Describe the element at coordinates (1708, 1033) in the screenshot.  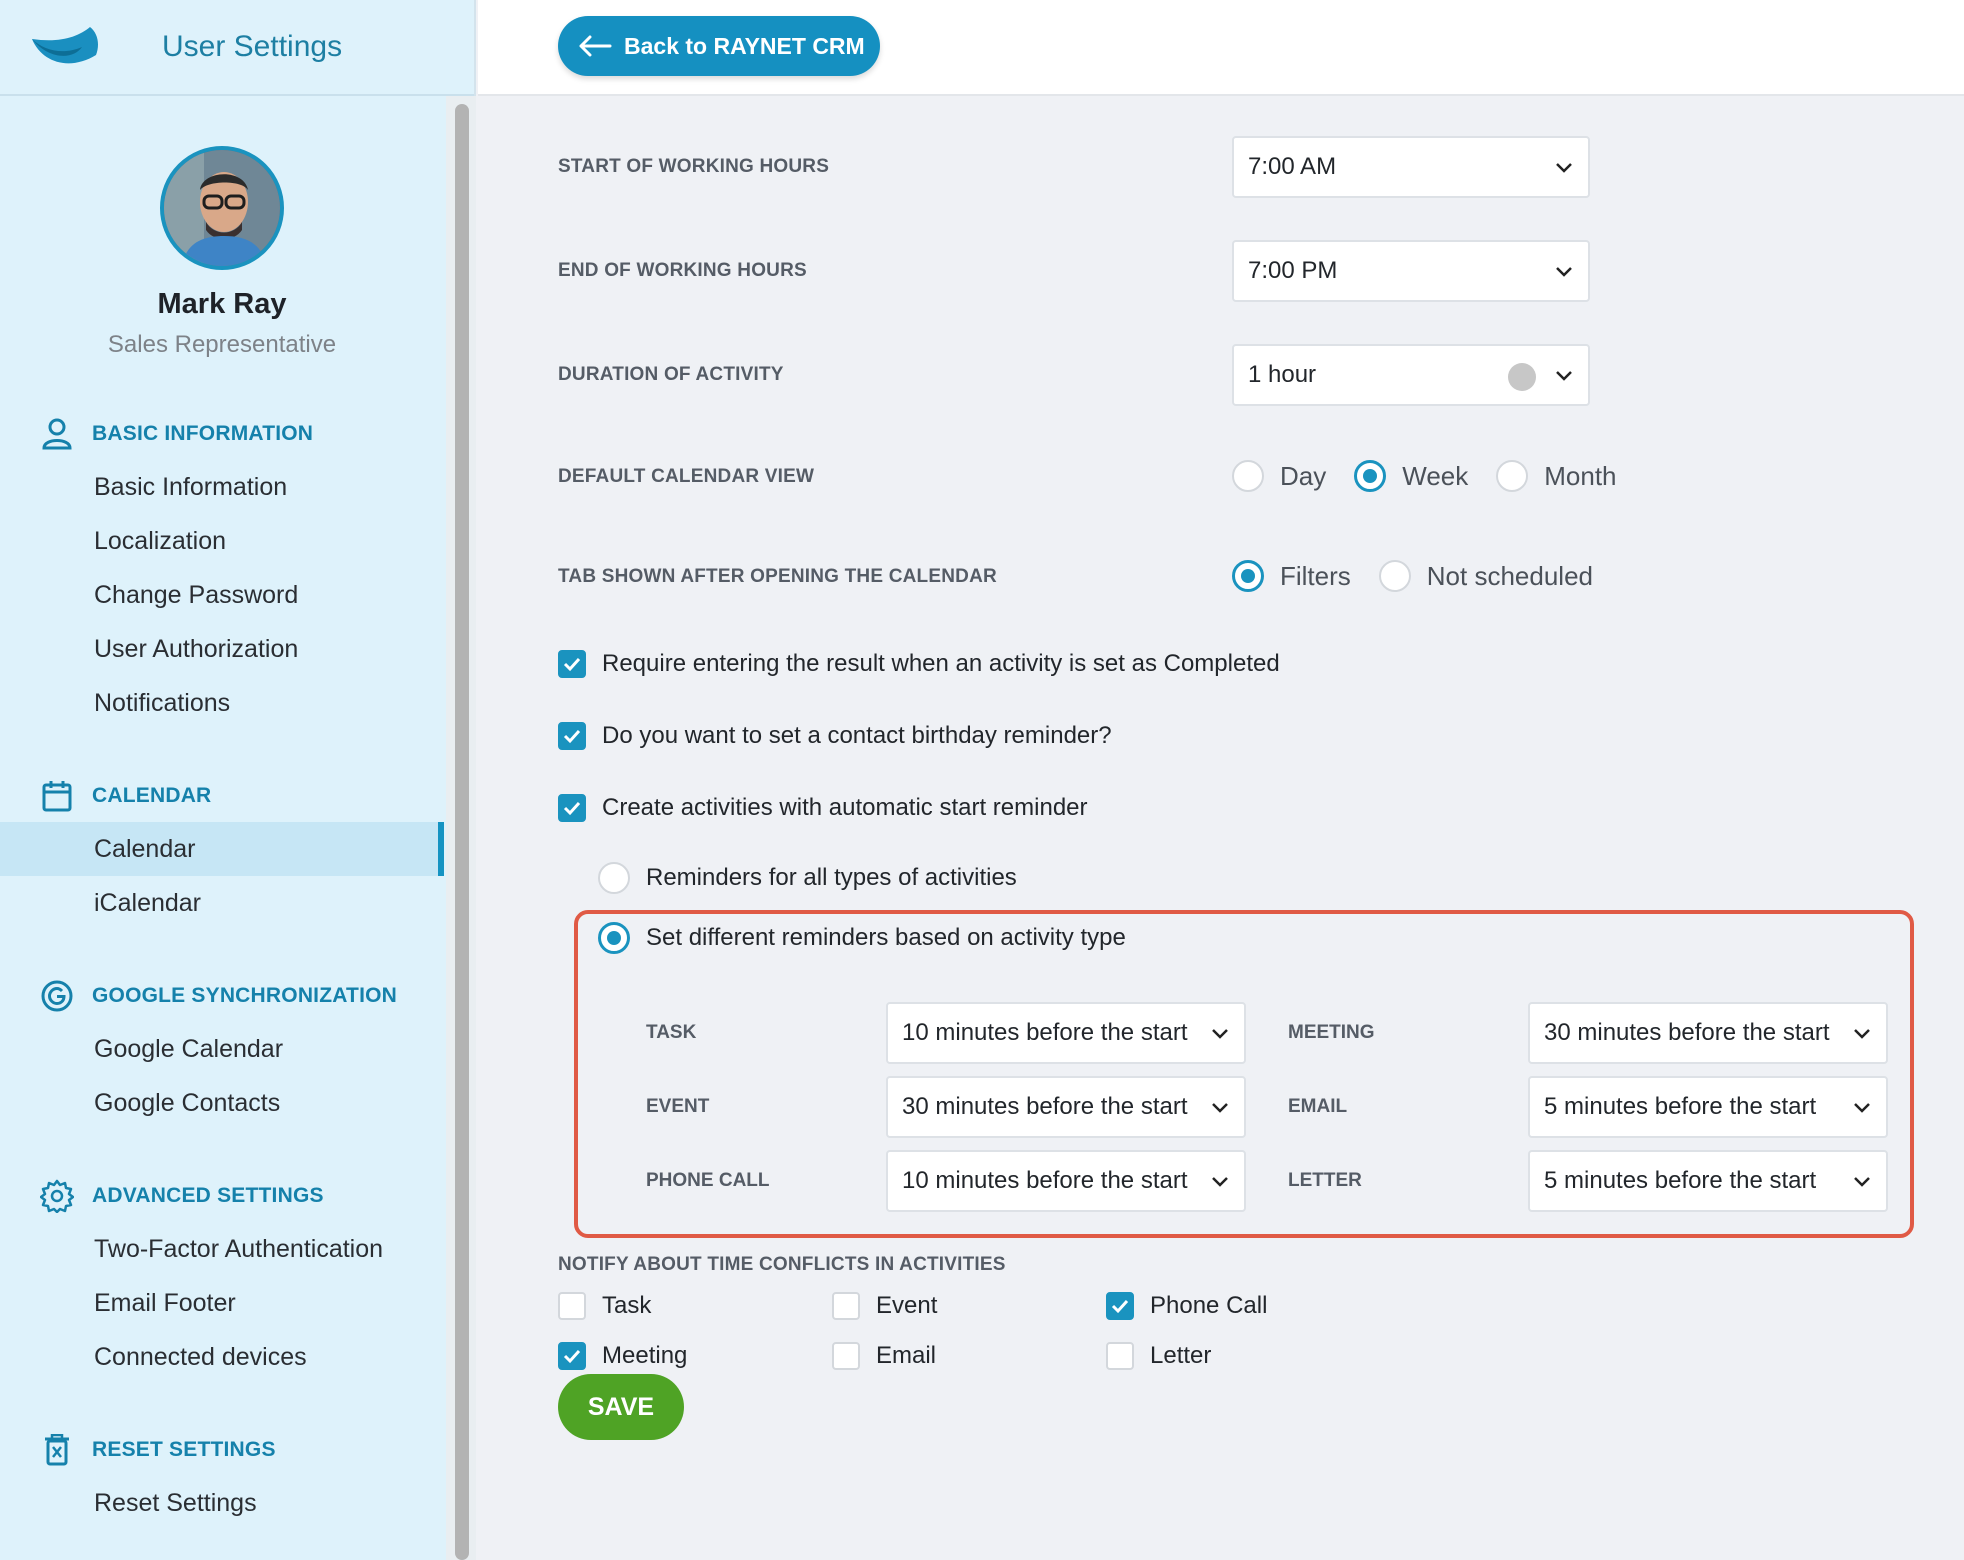
I see `meeting-reminder-select: 30 minutes before the start` at that location.